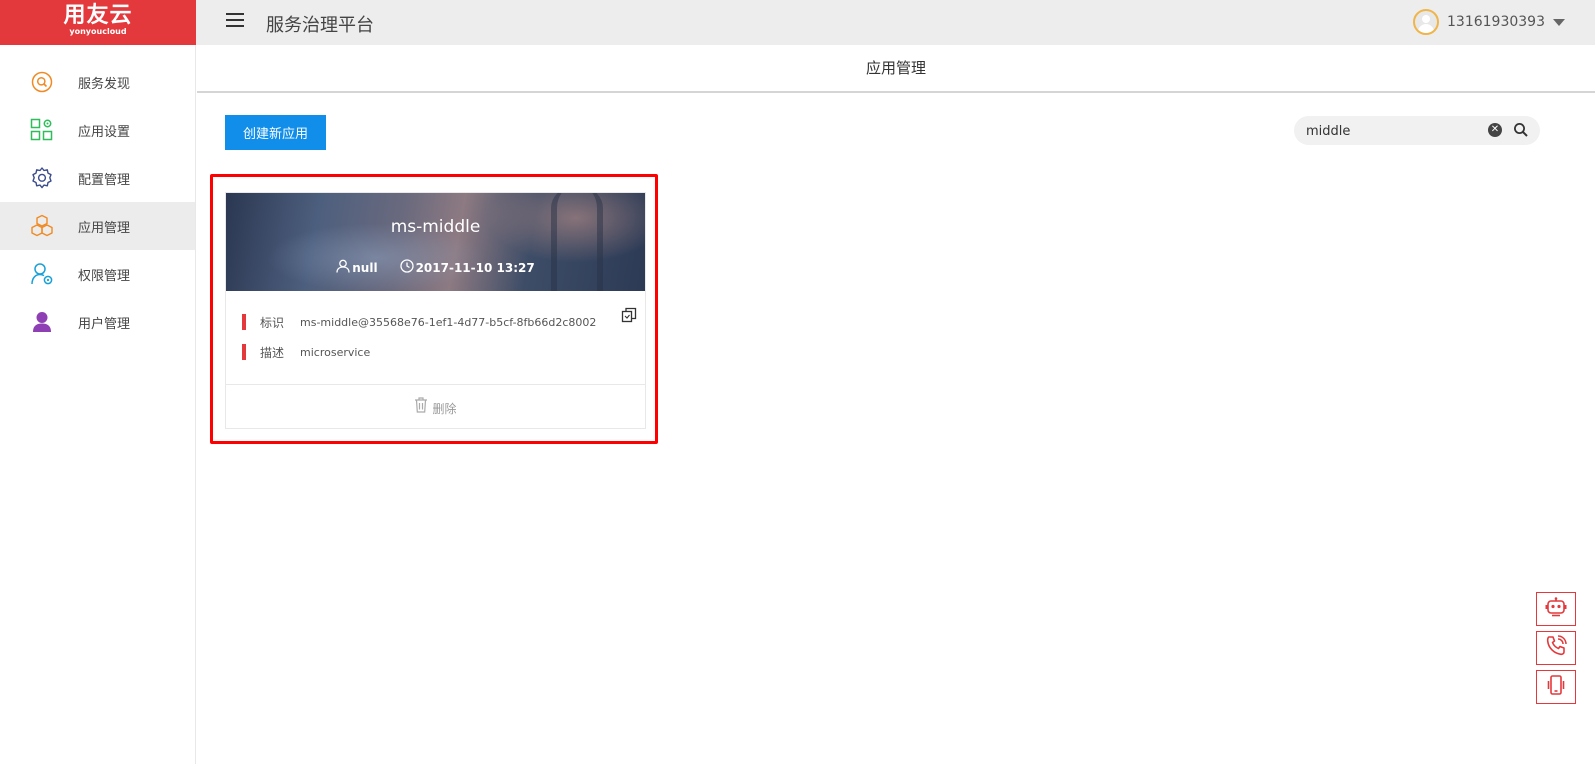 This screenshot has height=764, width=1595. I want to click on create-app-button: 创建新应用, so click(275, 132).